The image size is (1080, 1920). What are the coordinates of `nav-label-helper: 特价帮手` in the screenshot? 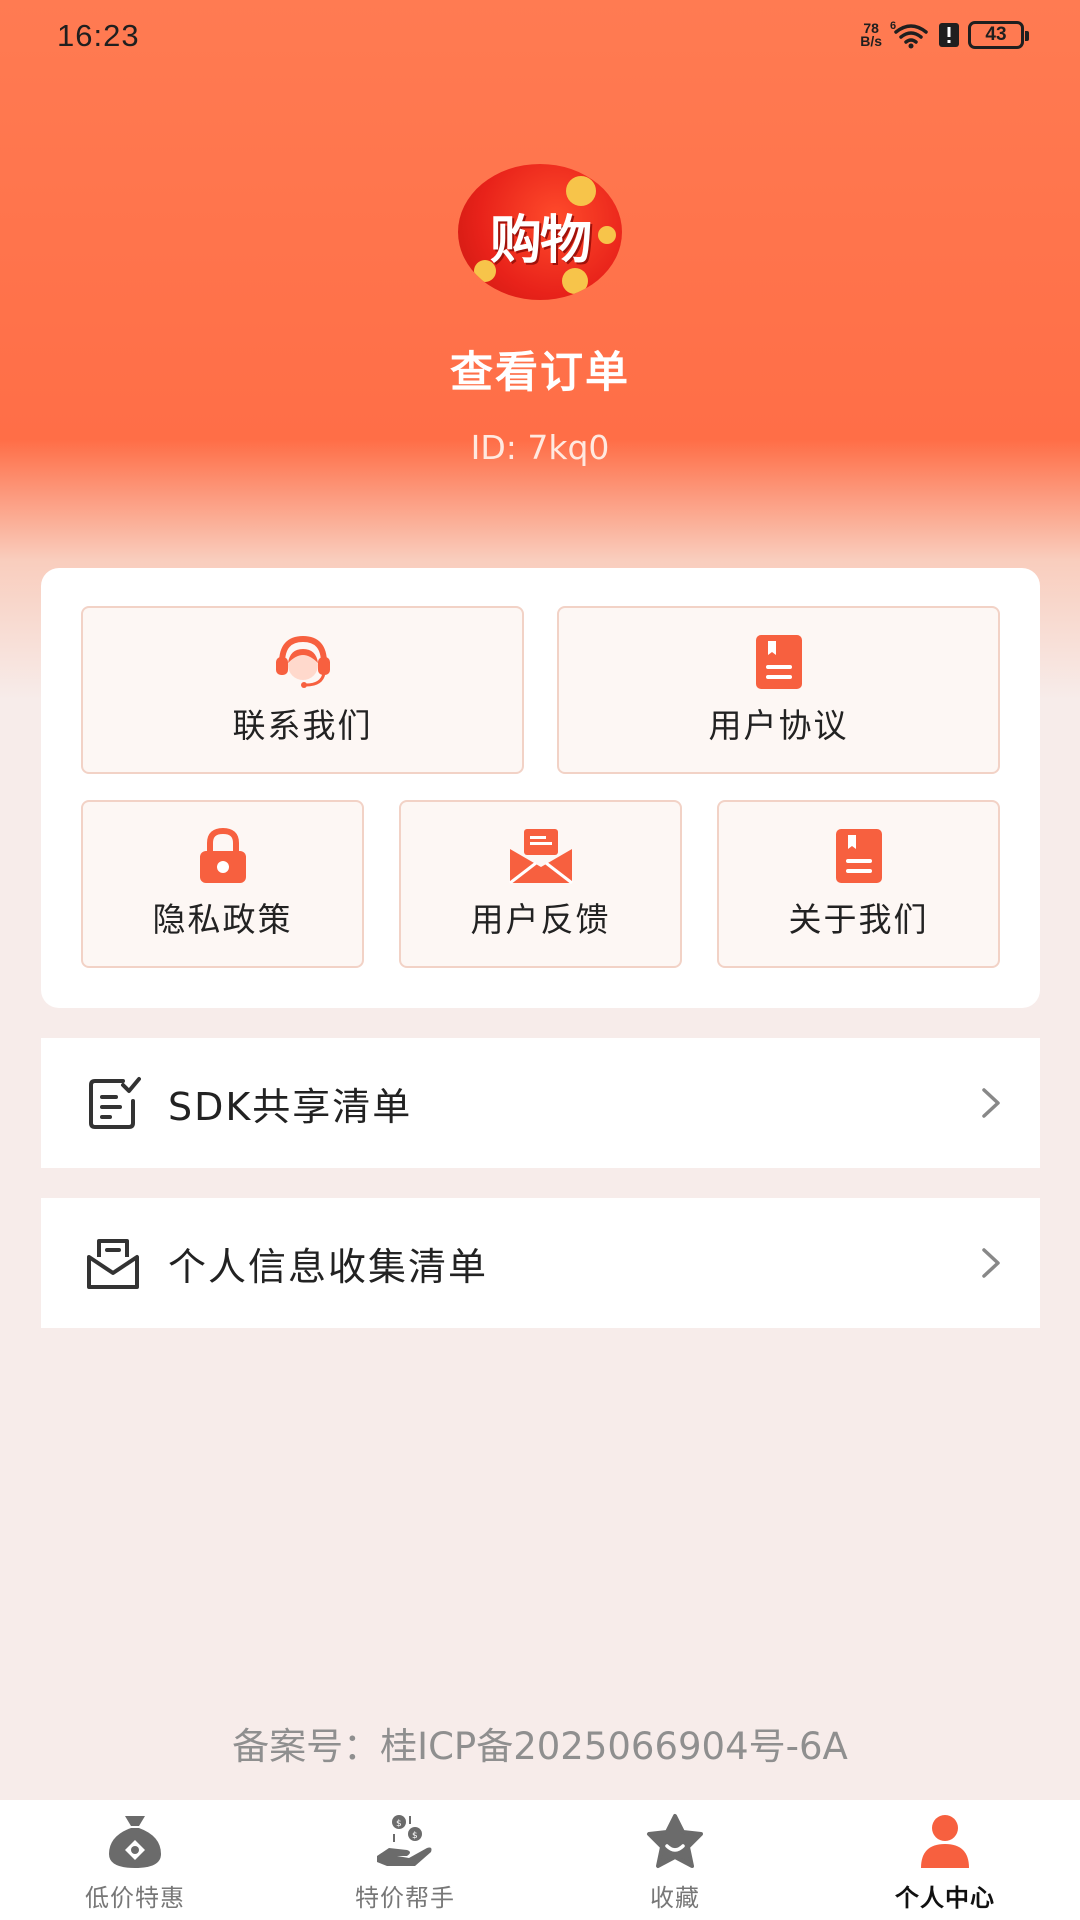 It's located at (405, 1898).